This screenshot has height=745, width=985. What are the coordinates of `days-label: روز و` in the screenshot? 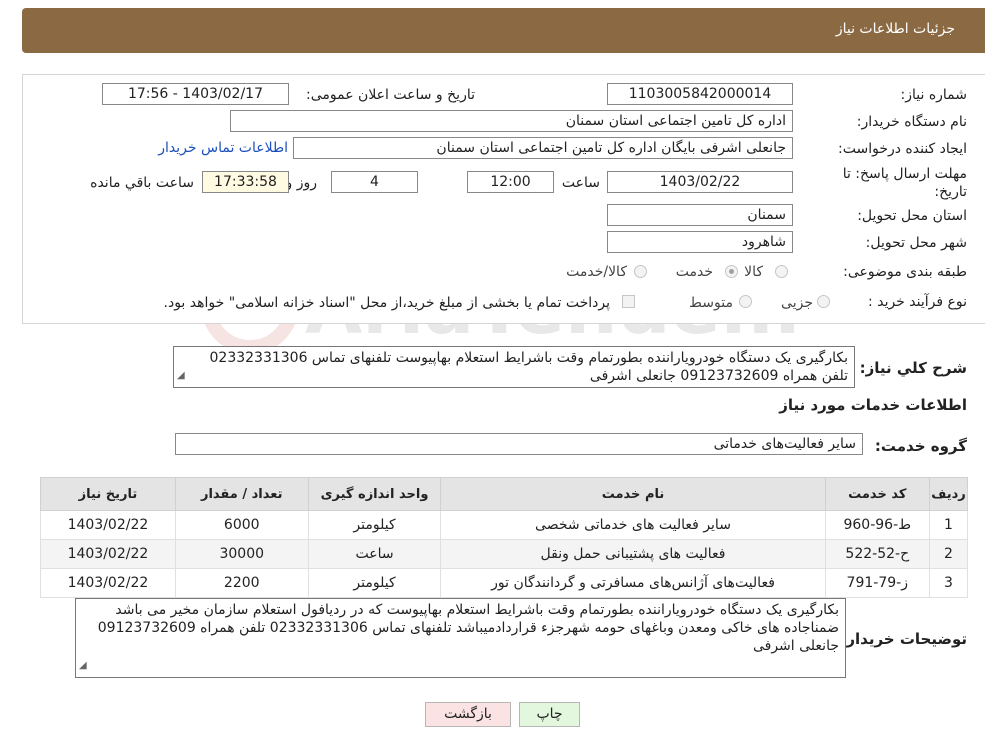 It's located at (301, 183).